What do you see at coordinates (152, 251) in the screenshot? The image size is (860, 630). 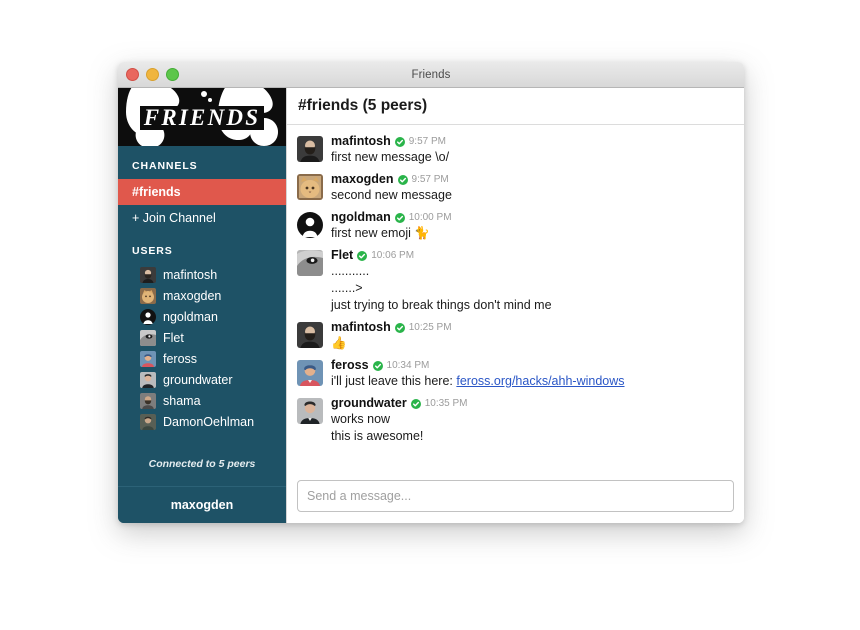 I see `users-heading: USERS` at bounding box center [152, 251].